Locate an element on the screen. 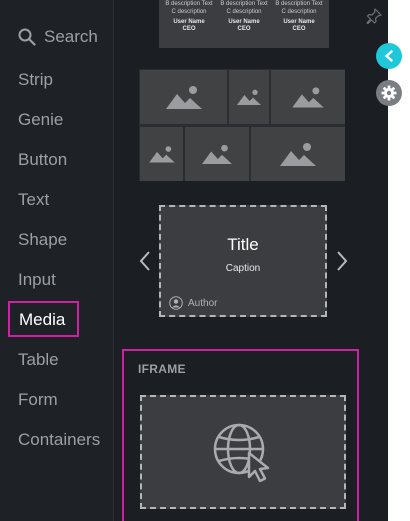  user-icon is located at coordinates (176, 303).